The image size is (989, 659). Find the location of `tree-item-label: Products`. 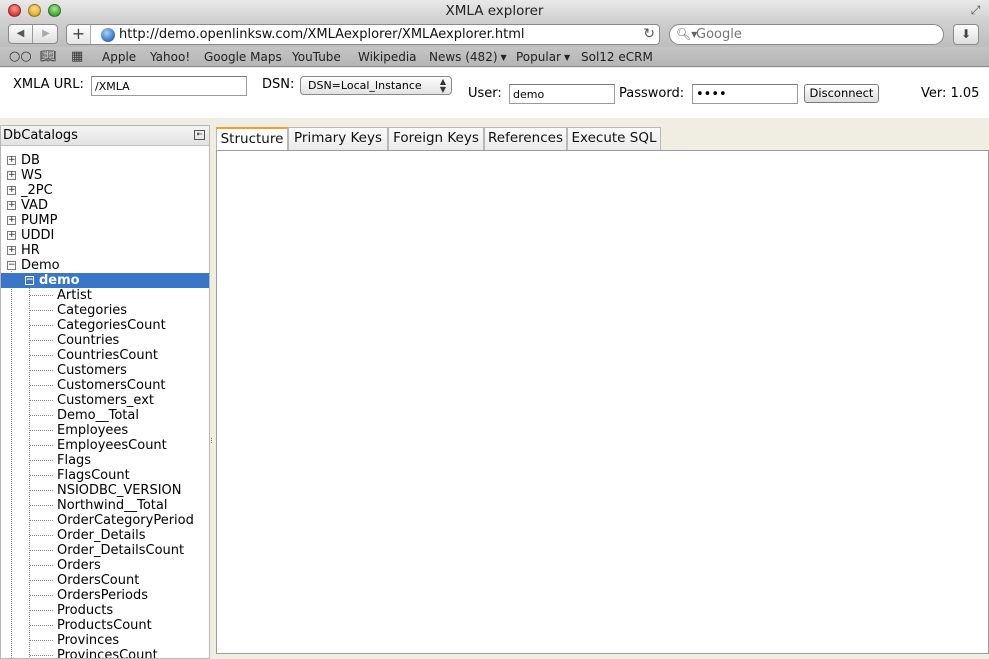

tree-item-label: Products is located at coordinates (85, 610).